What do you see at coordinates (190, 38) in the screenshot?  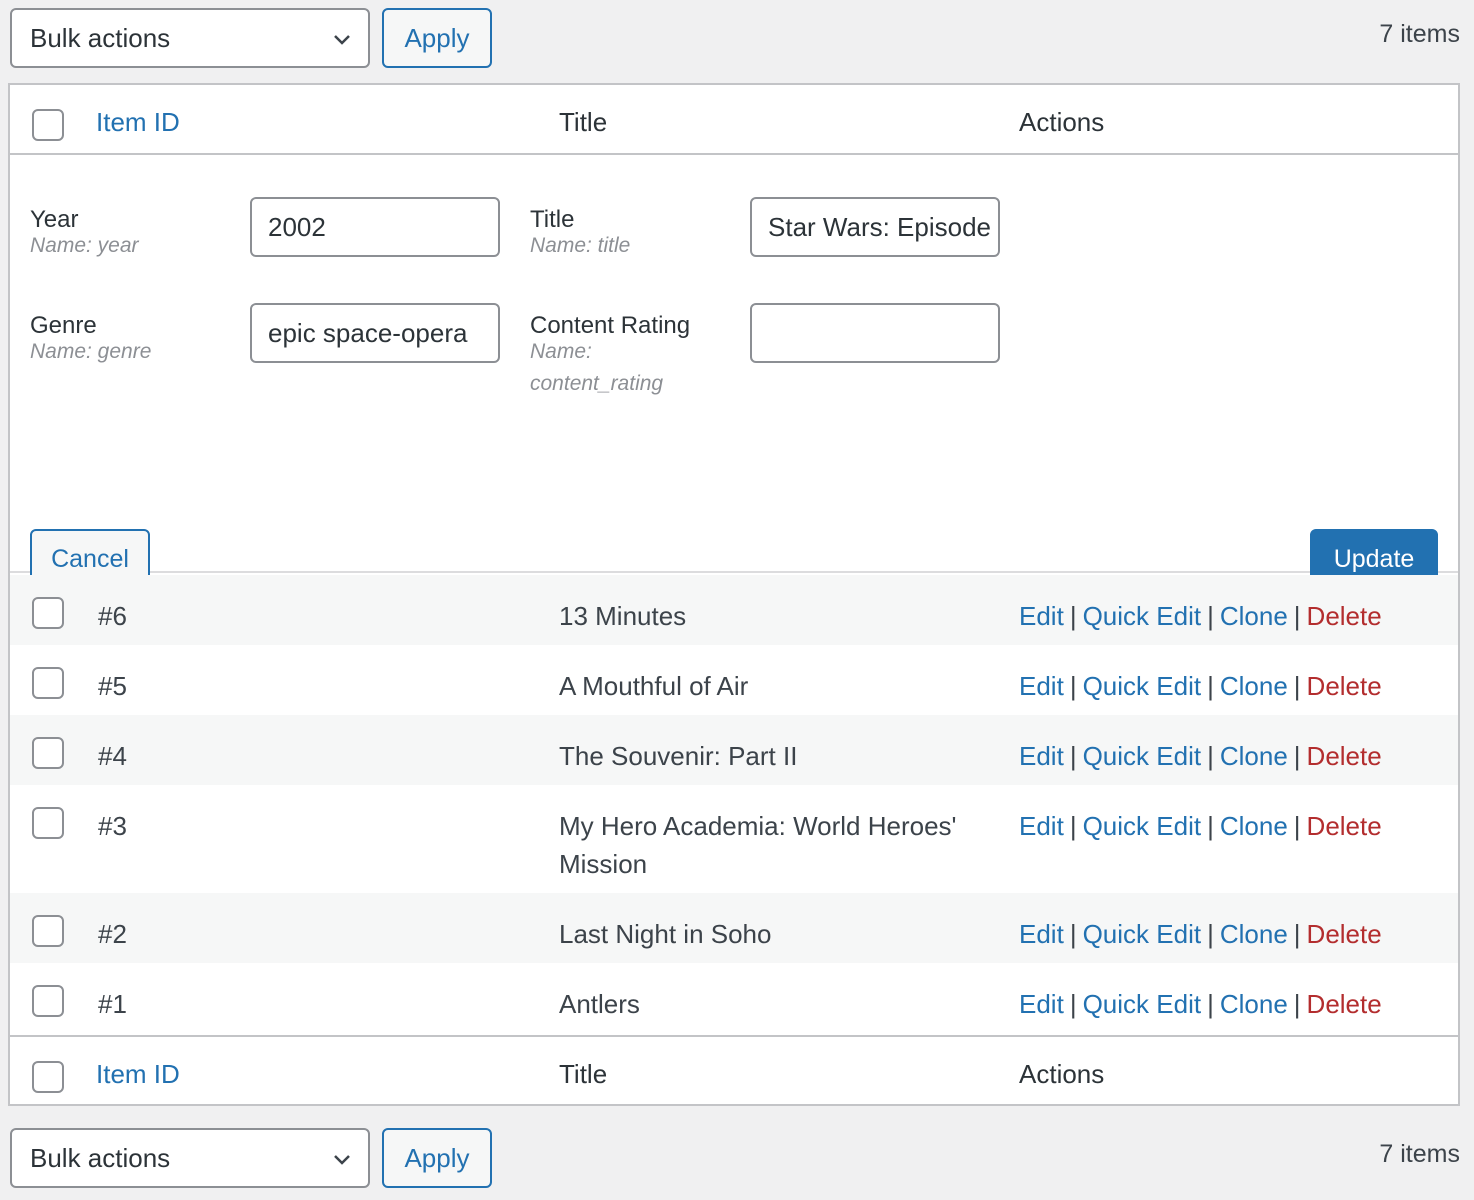 I see `bulk-actions-select: Bulk actions` at bounding box center [190, 38].